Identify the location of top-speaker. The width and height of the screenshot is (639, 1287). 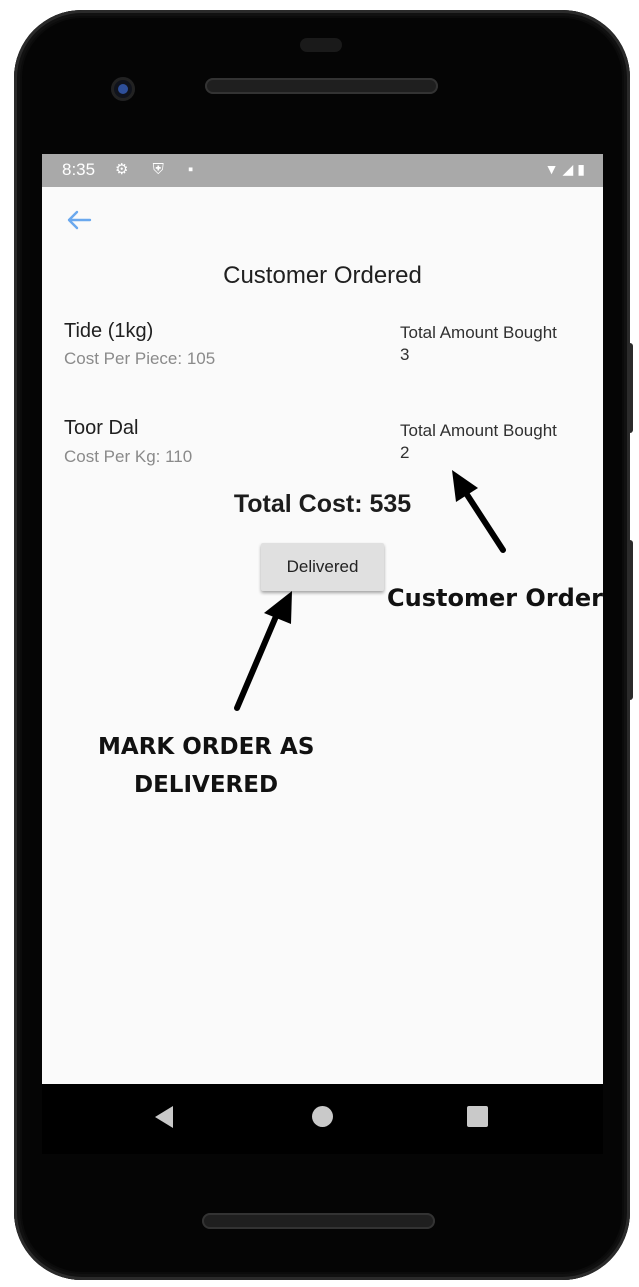
(321, 86).